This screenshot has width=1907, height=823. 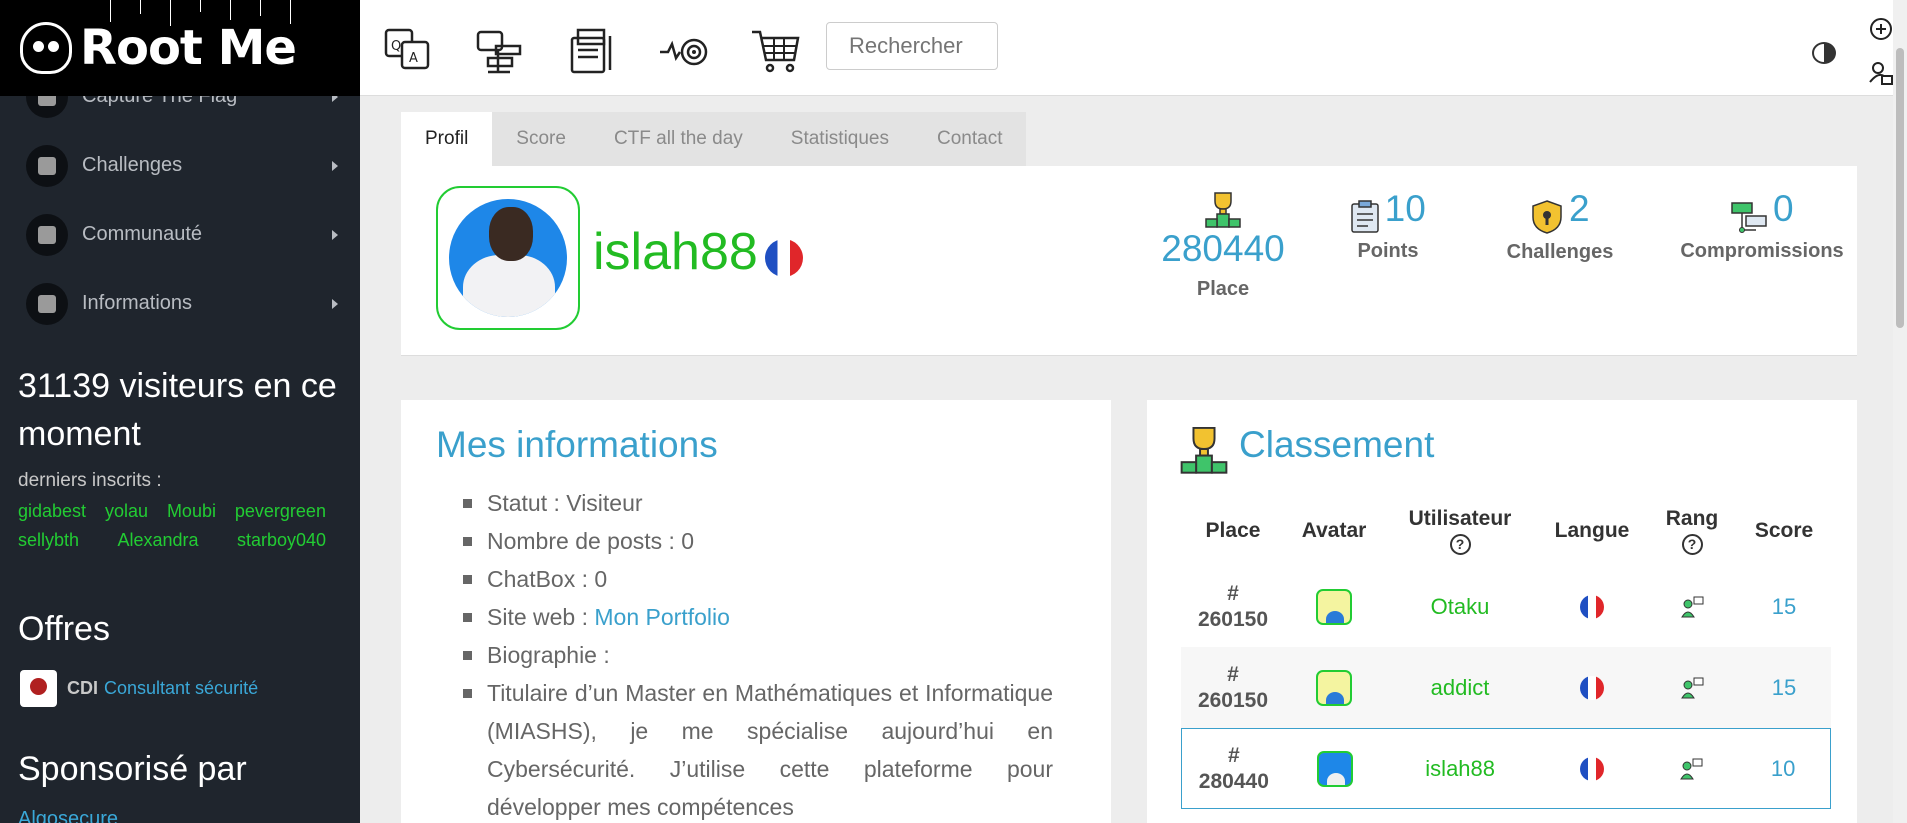 What do you see at coordinates (684, 50) in the screenshot?
I see `target-pulse-icon` at bounding box center [684, 50].